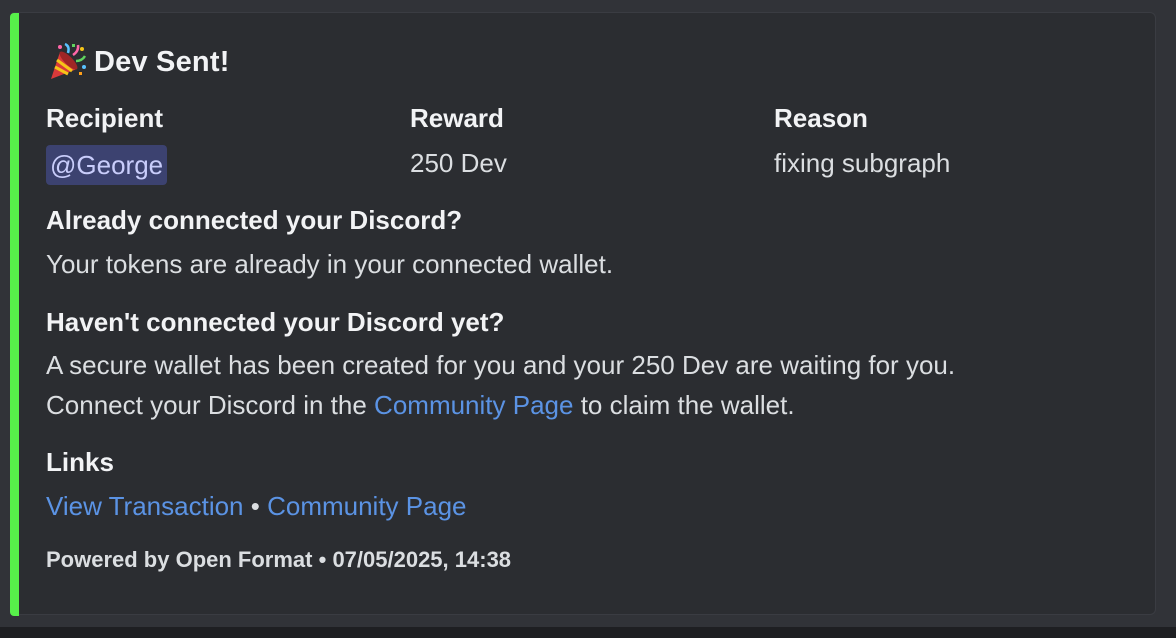  What do you see at coordinates (862, 163) in the screenshot?
I see `field-value-reason: fixing subgraph` at bounding box center [862, 163].